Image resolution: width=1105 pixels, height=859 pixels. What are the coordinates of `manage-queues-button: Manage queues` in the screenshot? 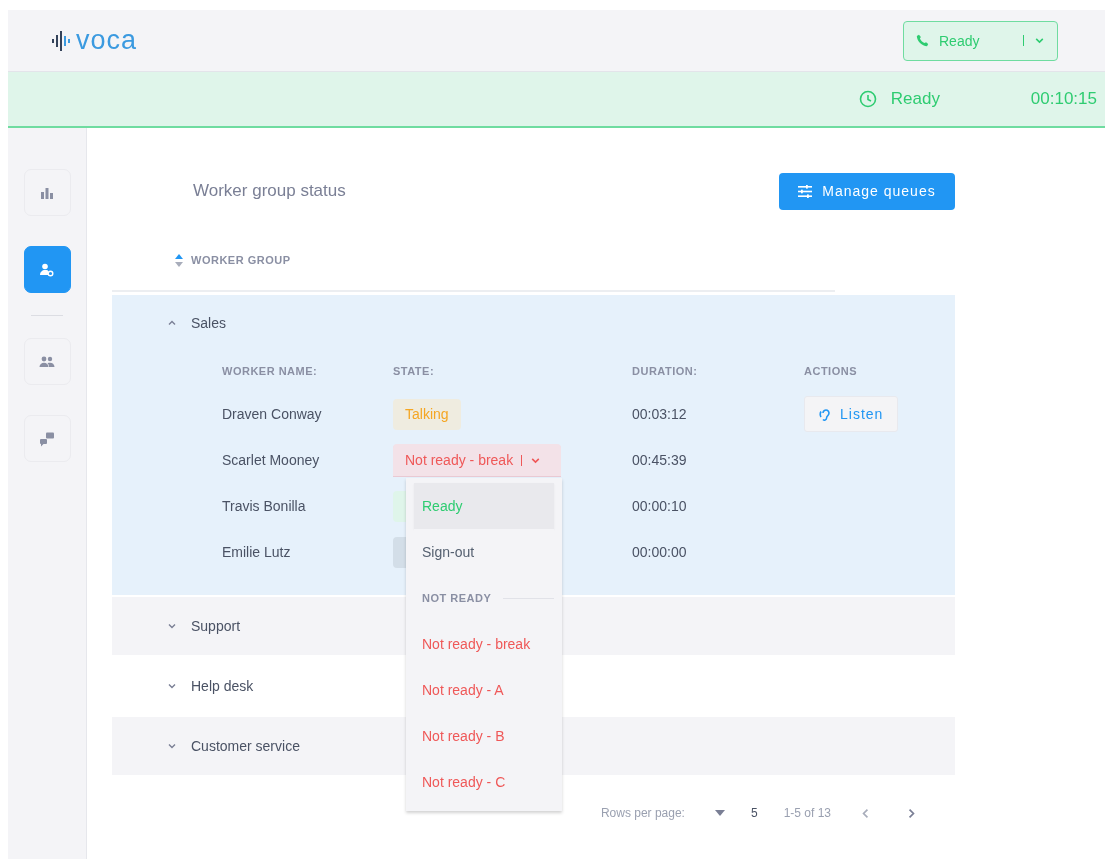 It's located at (867, 191).